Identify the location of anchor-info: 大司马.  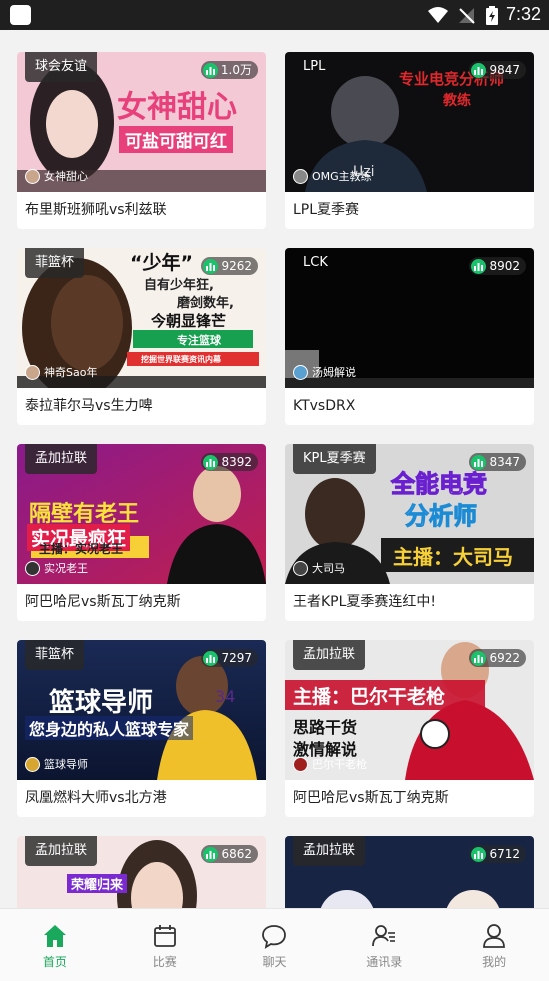
(319, 568).